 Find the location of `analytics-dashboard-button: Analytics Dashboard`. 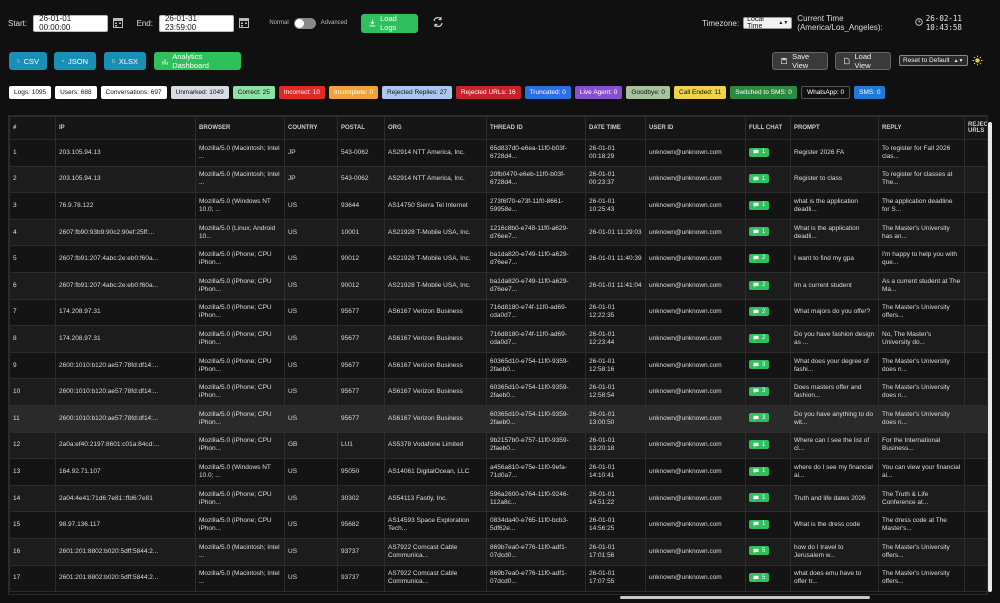

analytics-dashboard-button: Analytics Dashboard is located at coordinates (197, 61).